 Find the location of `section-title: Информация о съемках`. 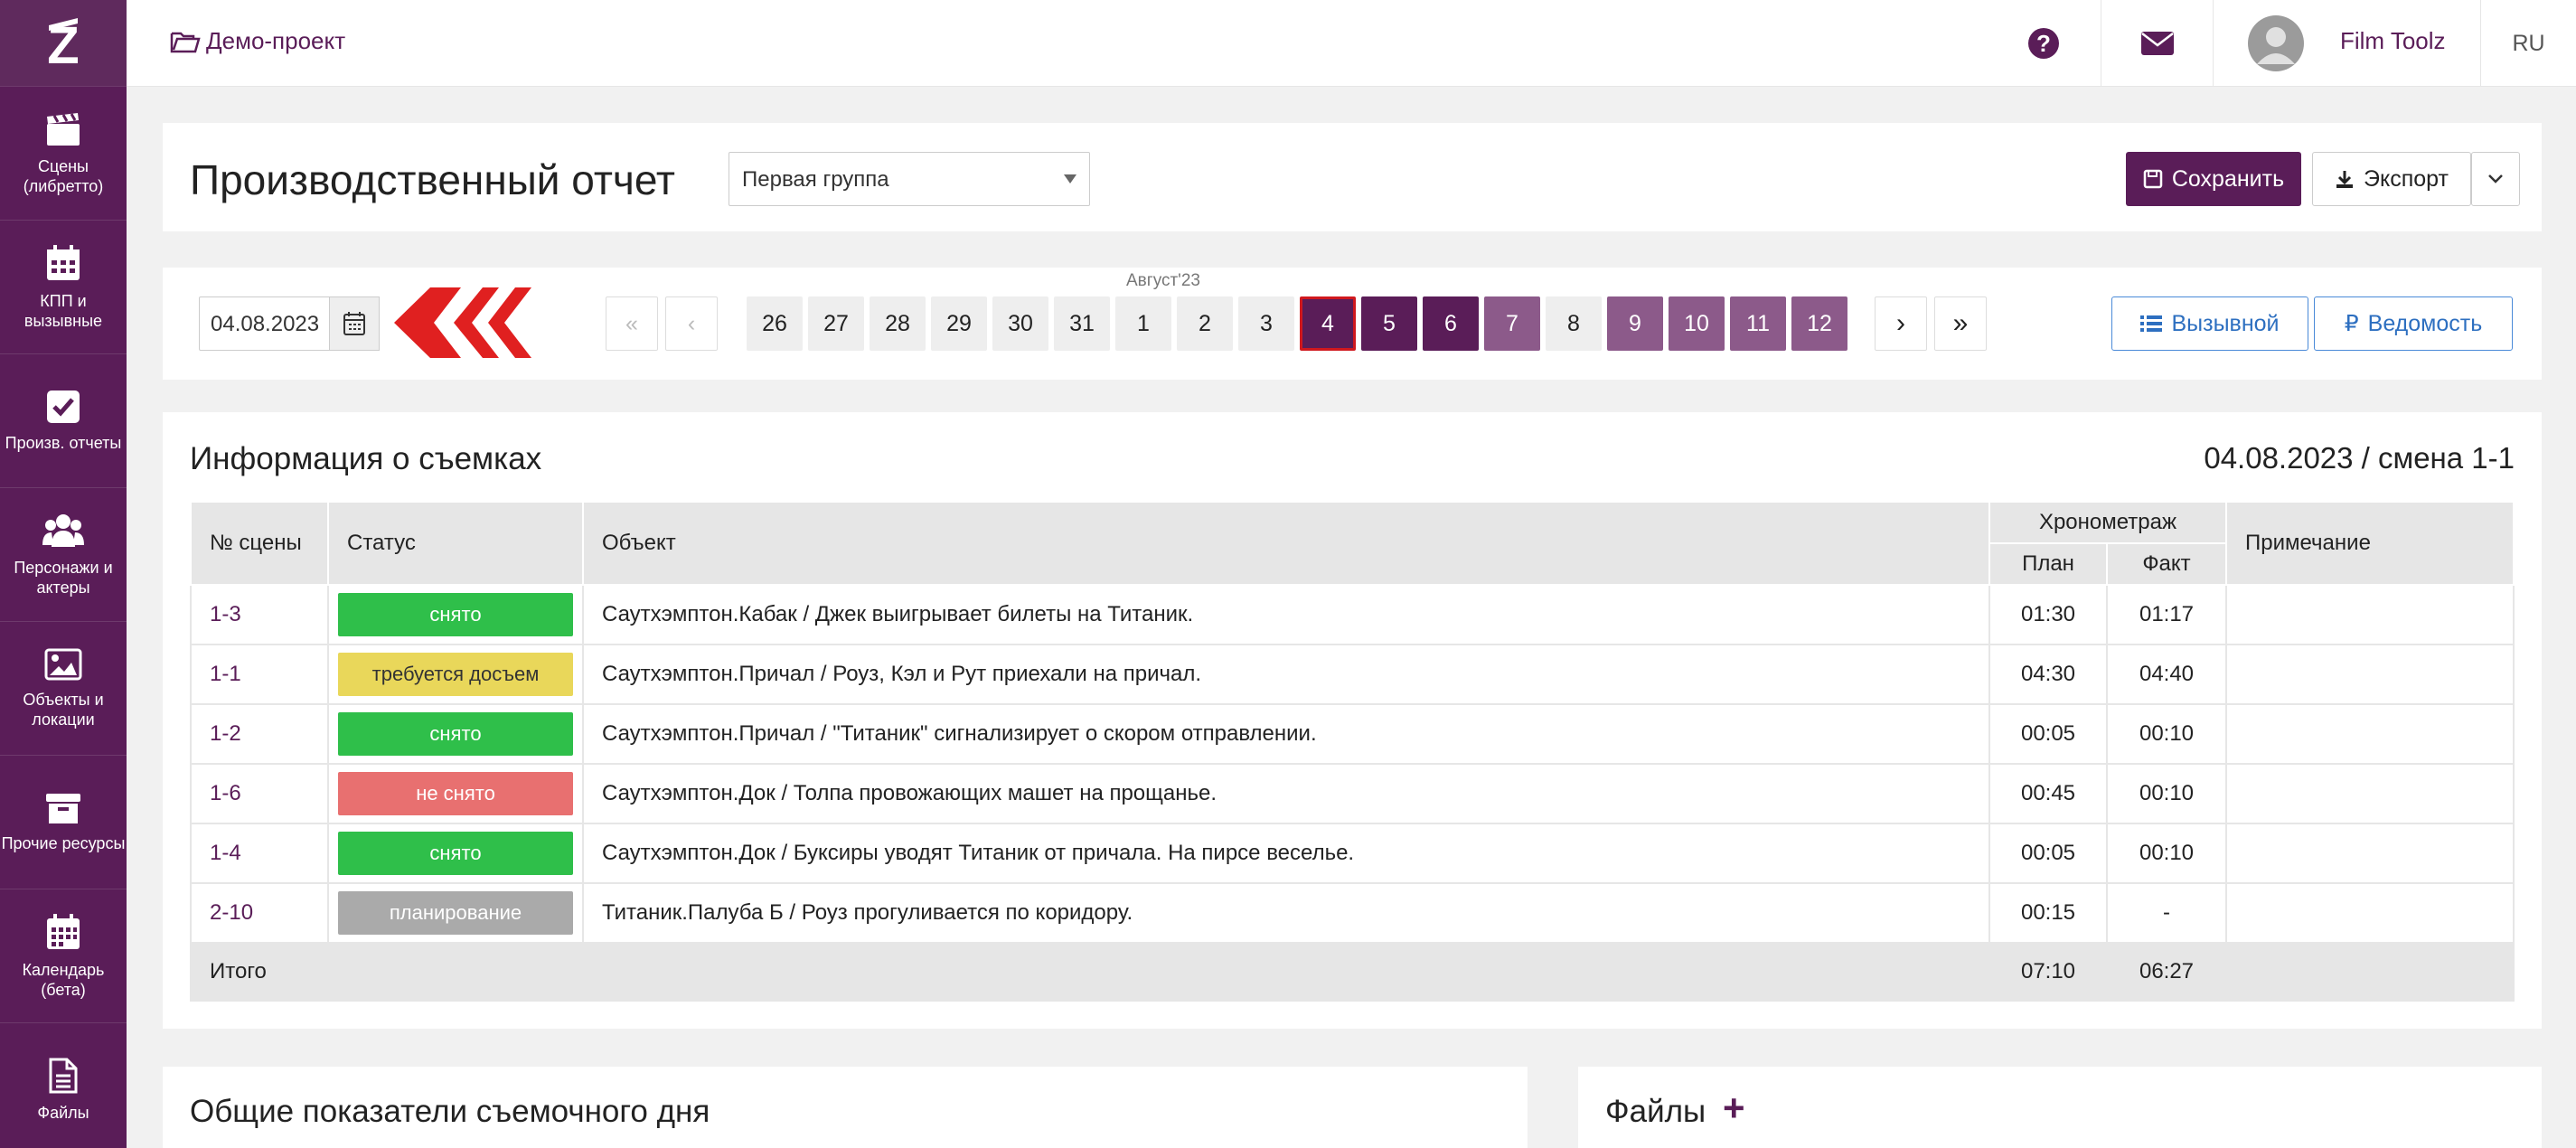

section-title: Информация о съемках is located at coordinates (366, 458).